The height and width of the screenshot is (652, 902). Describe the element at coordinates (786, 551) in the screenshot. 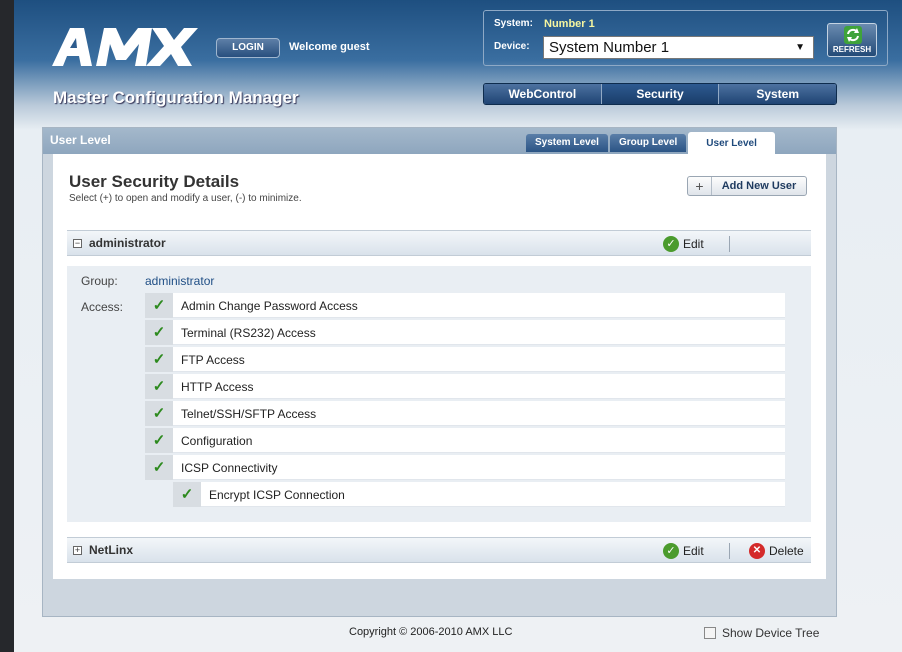

I see `delete-label: Delete` at that location.